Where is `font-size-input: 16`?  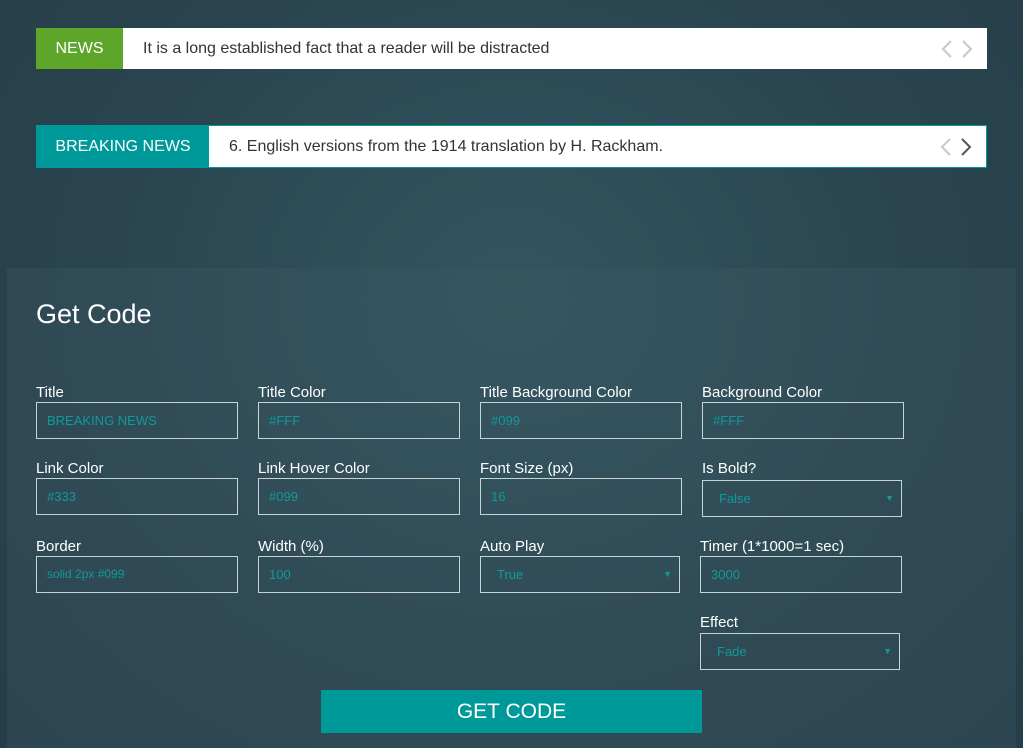 font-size-input: 16 is located at coordinates (581, 496).